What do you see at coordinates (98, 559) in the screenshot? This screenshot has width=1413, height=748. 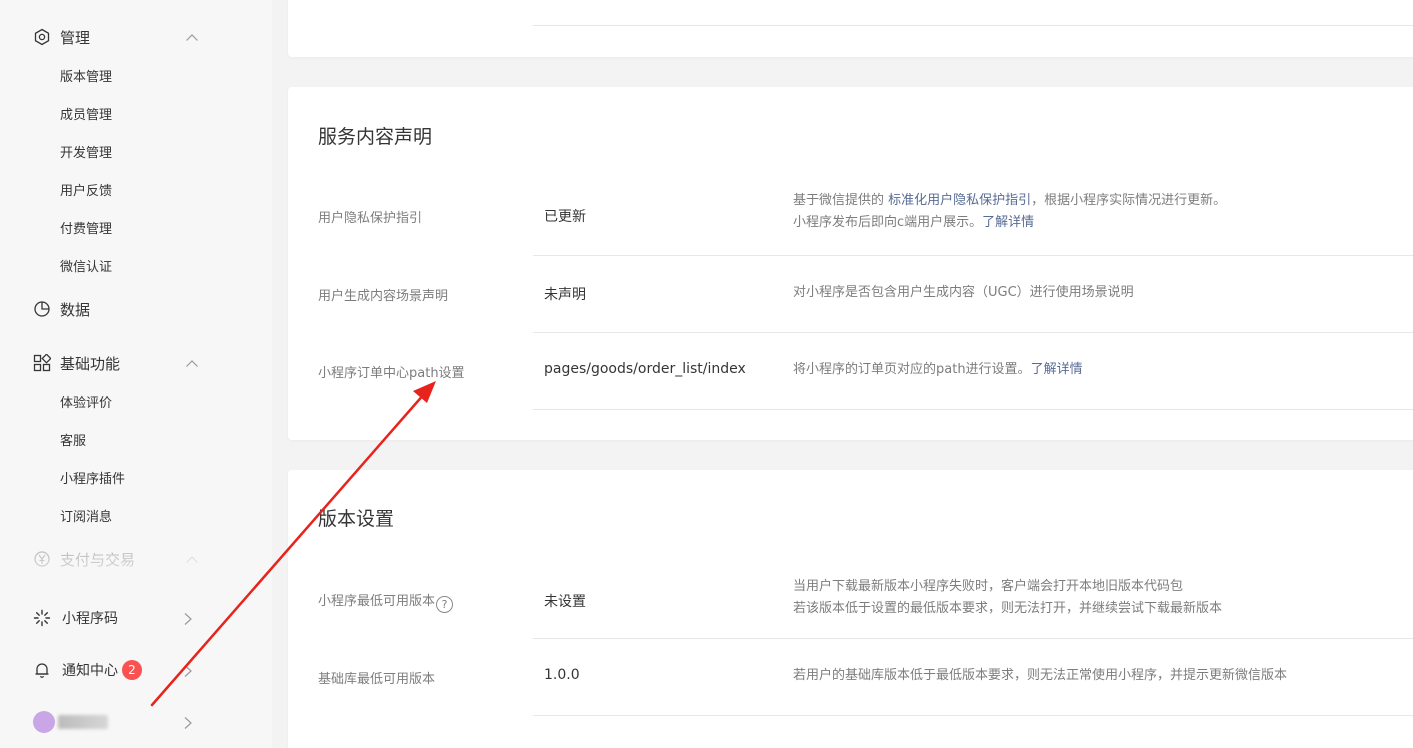 I see `nav-group-payment-label: 支付与交易` at bounding box center [98, 559].